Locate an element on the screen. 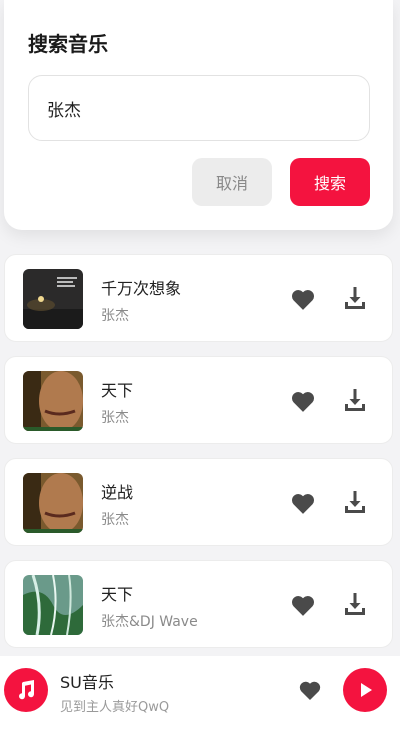  play-button is located at coordinates (365, 690).